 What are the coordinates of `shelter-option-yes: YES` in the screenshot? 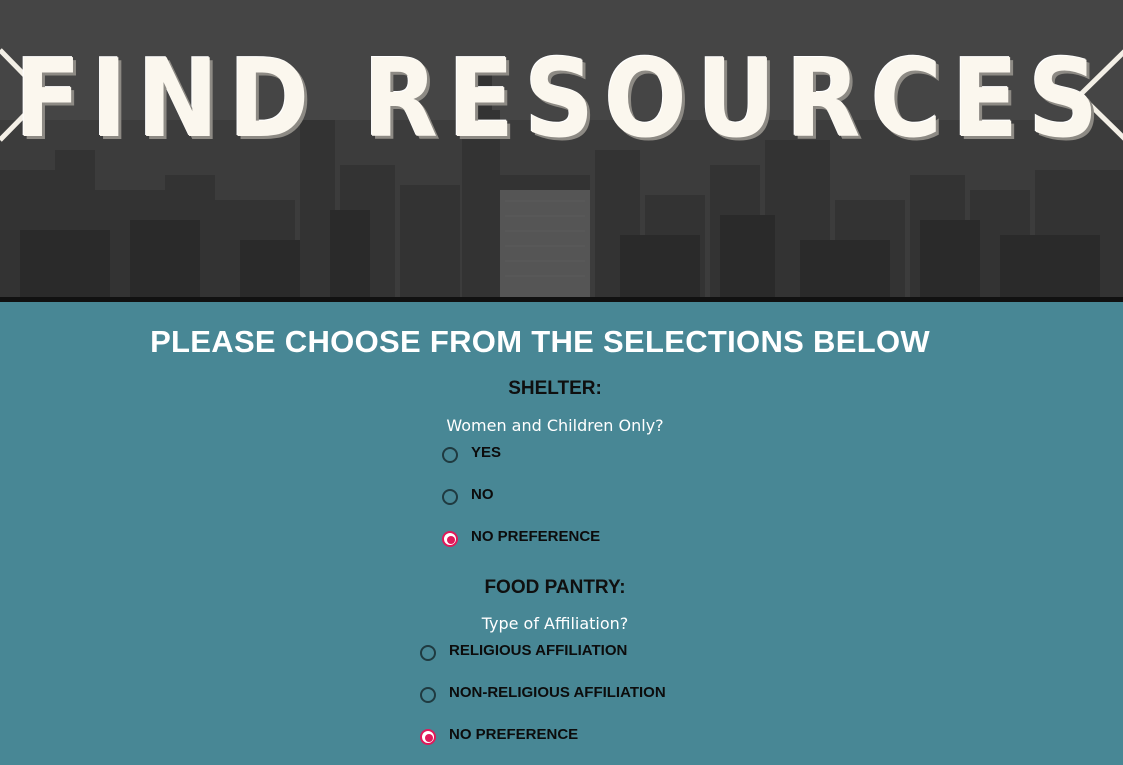 It's located at (472, 453).